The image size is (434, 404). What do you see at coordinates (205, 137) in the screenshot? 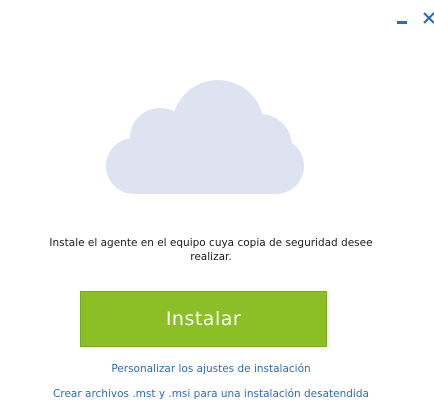
I see `cloud-icon` at bounding box center [205, 137].